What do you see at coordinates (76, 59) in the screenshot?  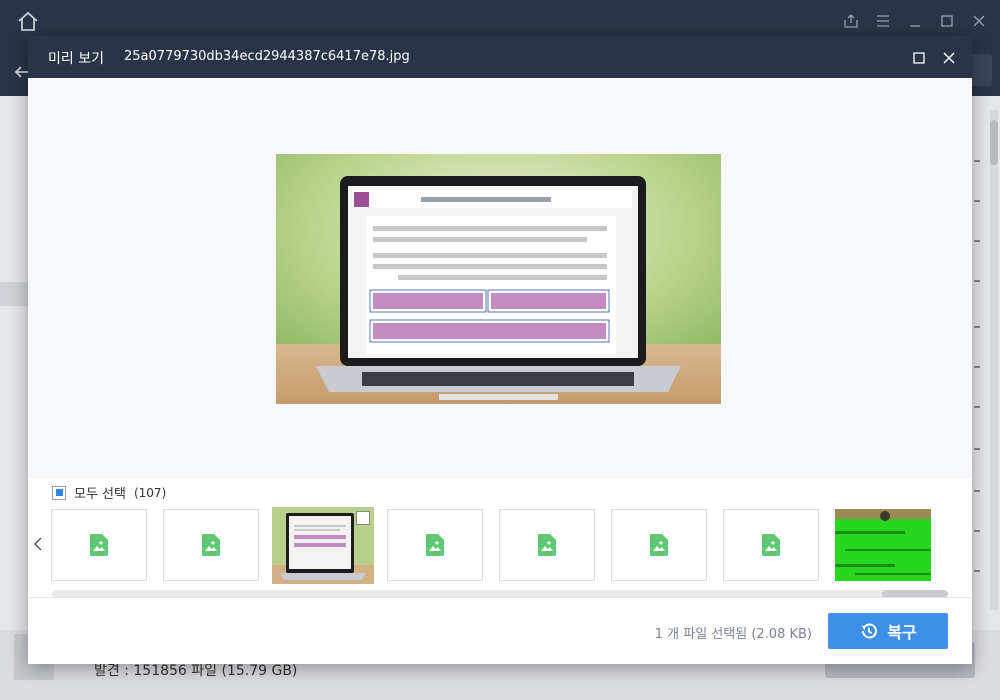 I see `modal-title: 미리 보기` at bounding box center [76, 59].